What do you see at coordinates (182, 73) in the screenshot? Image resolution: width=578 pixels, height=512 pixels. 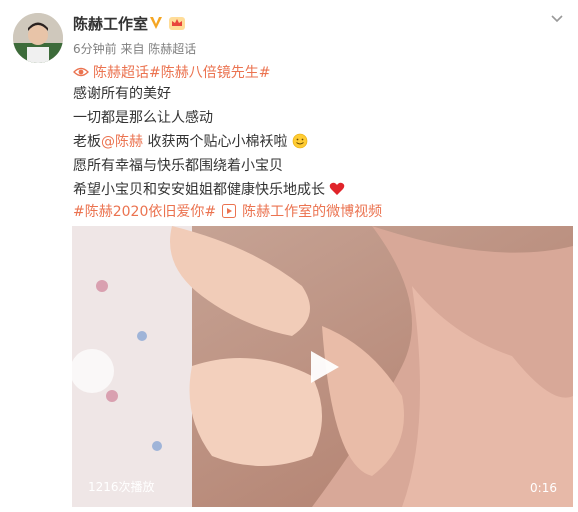 I see `supertopic-text: 陈赫超话#陈赫八倍镜先生#` at bounding box center [182, 73].